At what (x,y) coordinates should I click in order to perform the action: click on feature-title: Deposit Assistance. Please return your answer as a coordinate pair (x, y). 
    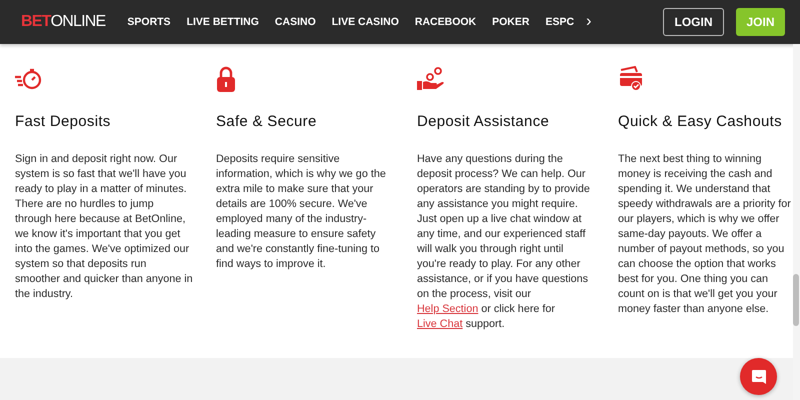
    Looking at the image, I should click on (483, 121).